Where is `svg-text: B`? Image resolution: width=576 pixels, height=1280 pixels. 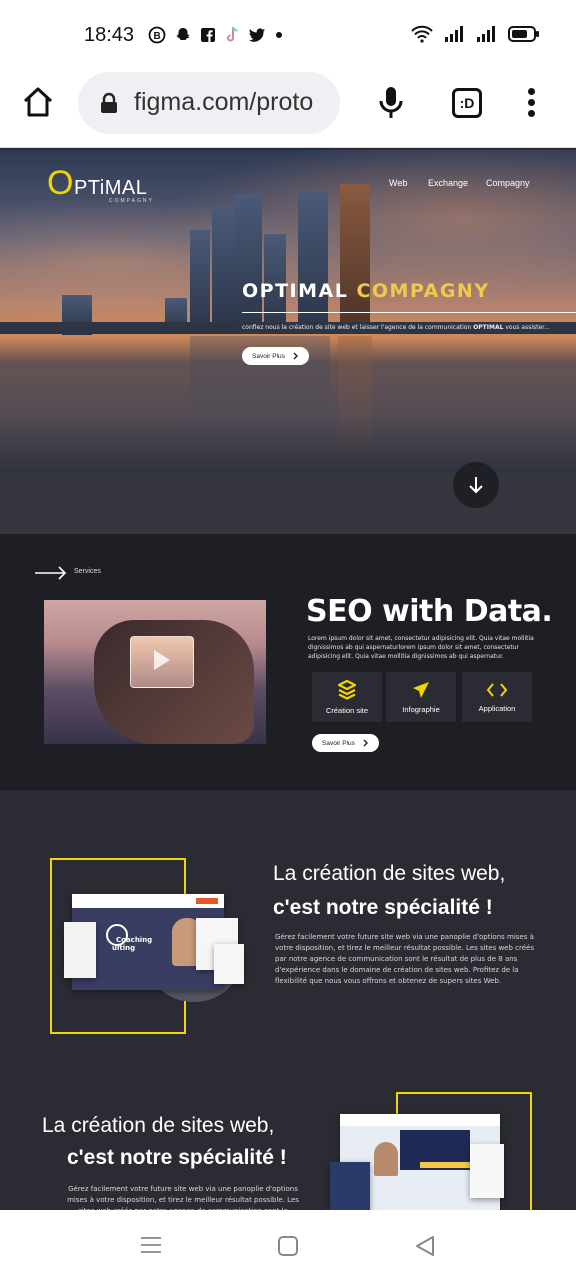
svg-text: B is located at coordinates (157, 36).